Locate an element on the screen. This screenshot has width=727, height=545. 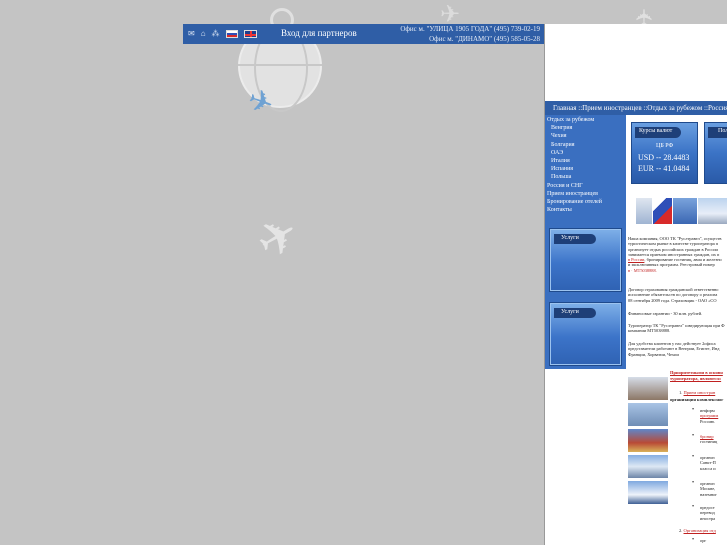
sidebar-item: Болгария is located at coordinates (585, 145).